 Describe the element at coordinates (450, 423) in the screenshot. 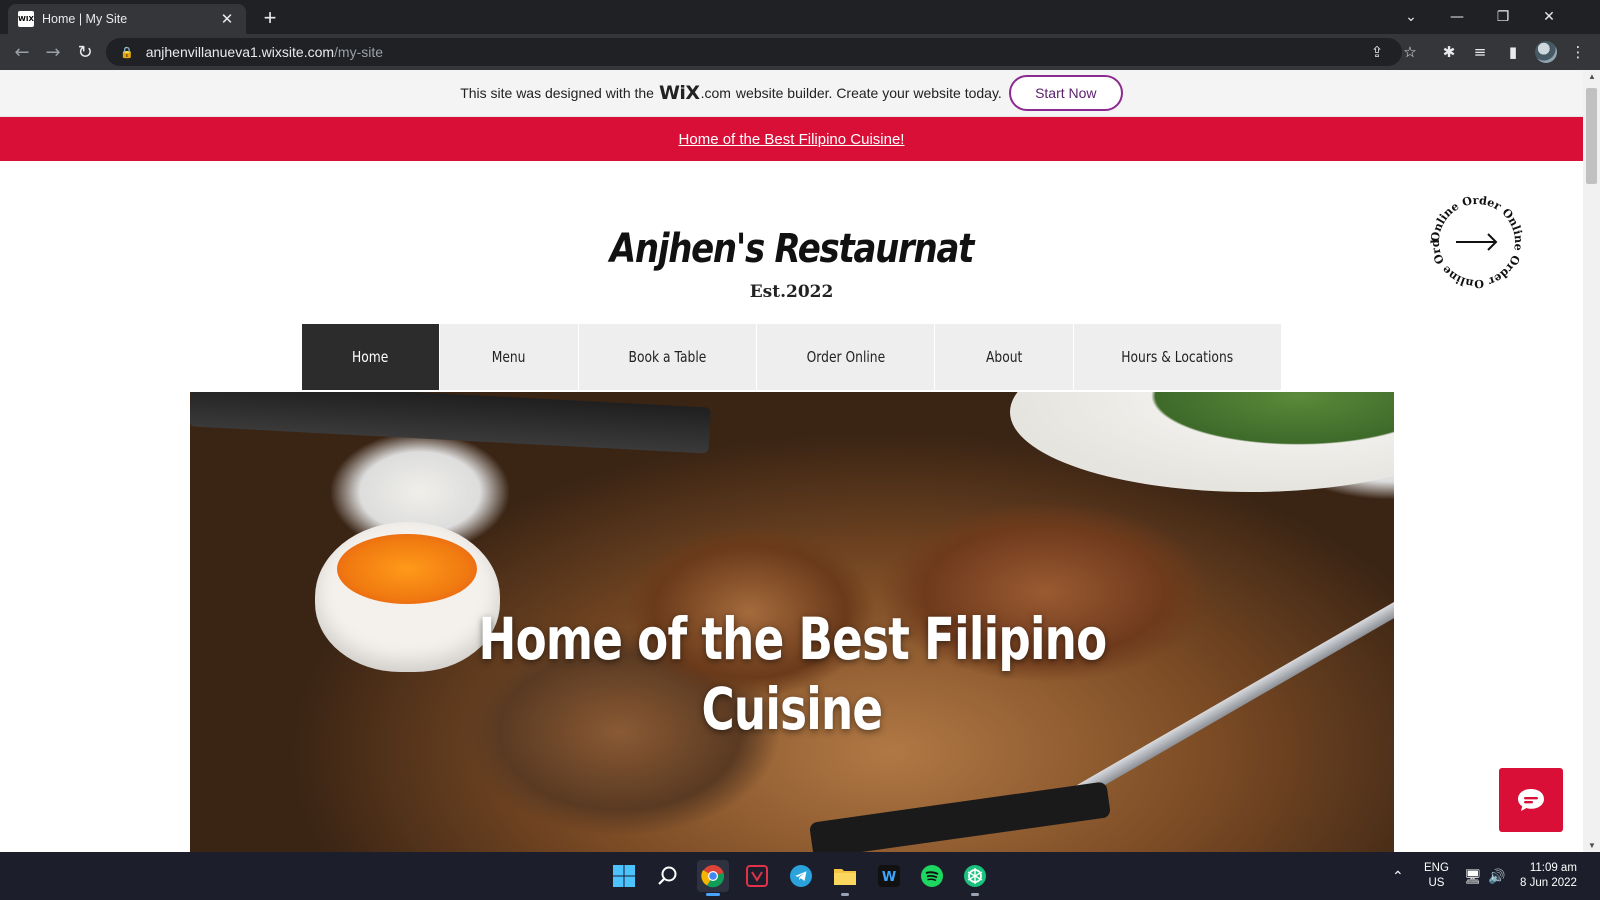

I see `hero-knife` at that location.